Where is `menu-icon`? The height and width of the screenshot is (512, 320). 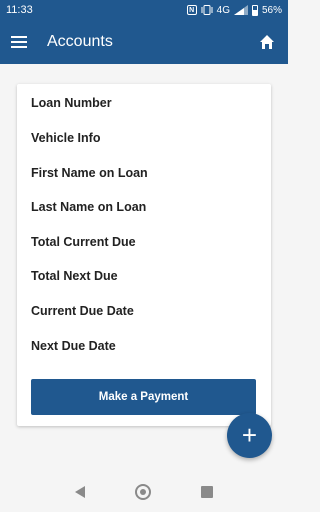
menu-icon is located at coordinates (19, 42).